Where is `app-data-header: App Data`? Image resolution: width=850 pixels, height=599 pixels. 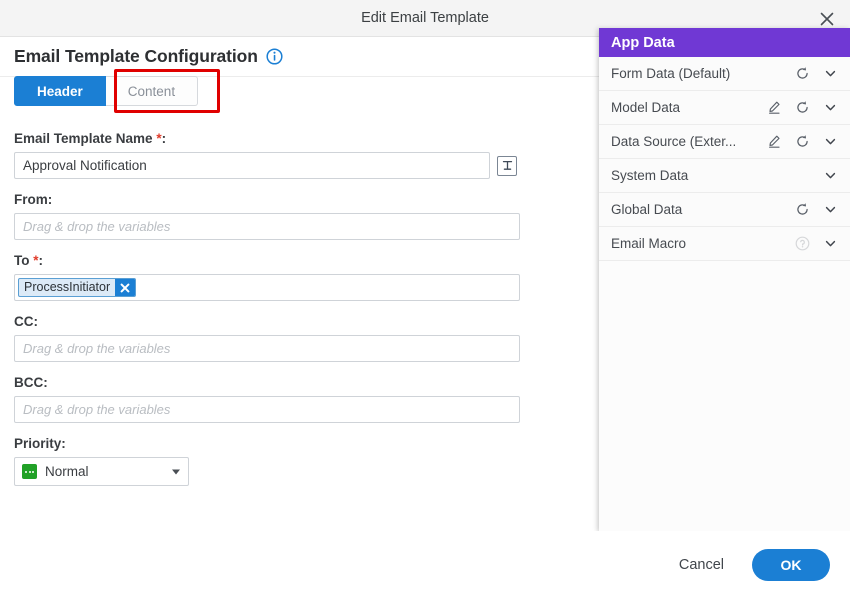
app-data-header: App Data is located at coordinates (724, 42).